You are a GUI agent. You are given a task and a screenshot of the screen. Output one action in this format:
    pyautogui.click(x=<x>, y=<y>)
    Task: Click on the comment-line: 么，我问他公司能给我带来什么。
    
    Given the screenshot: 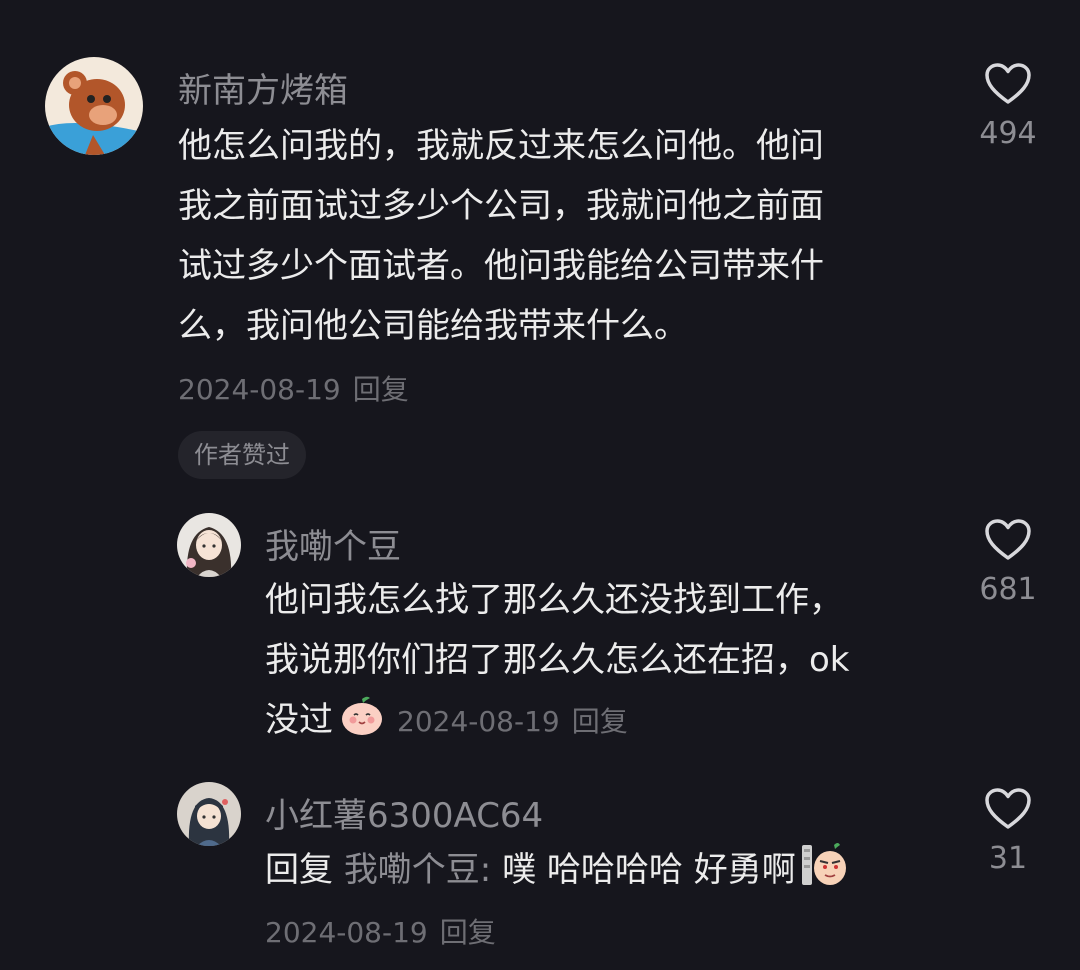 What is the action you would take?
    pyautogui.click(x=433, y=326)
    